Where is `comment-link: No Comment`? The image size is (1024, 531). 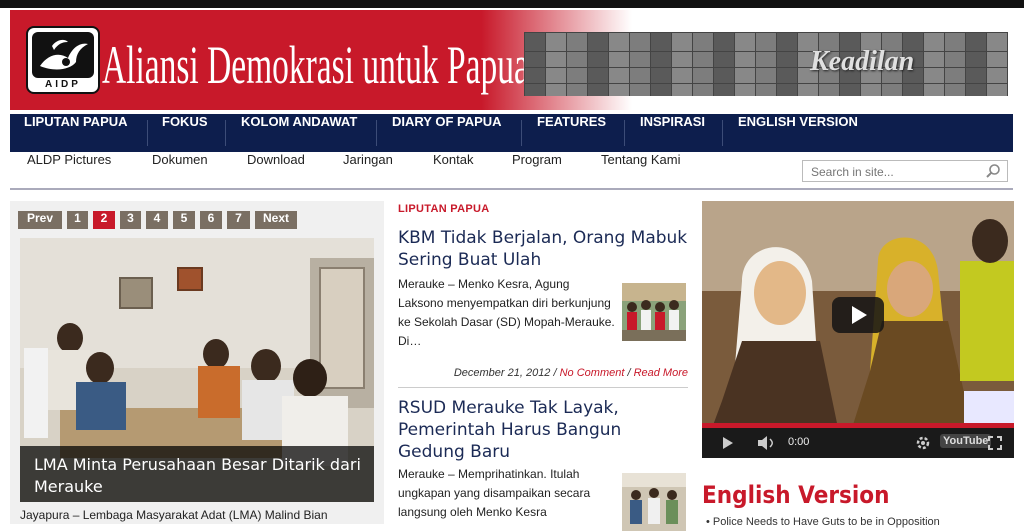 comment-link: No Comment is located at coordinates (592, 373).